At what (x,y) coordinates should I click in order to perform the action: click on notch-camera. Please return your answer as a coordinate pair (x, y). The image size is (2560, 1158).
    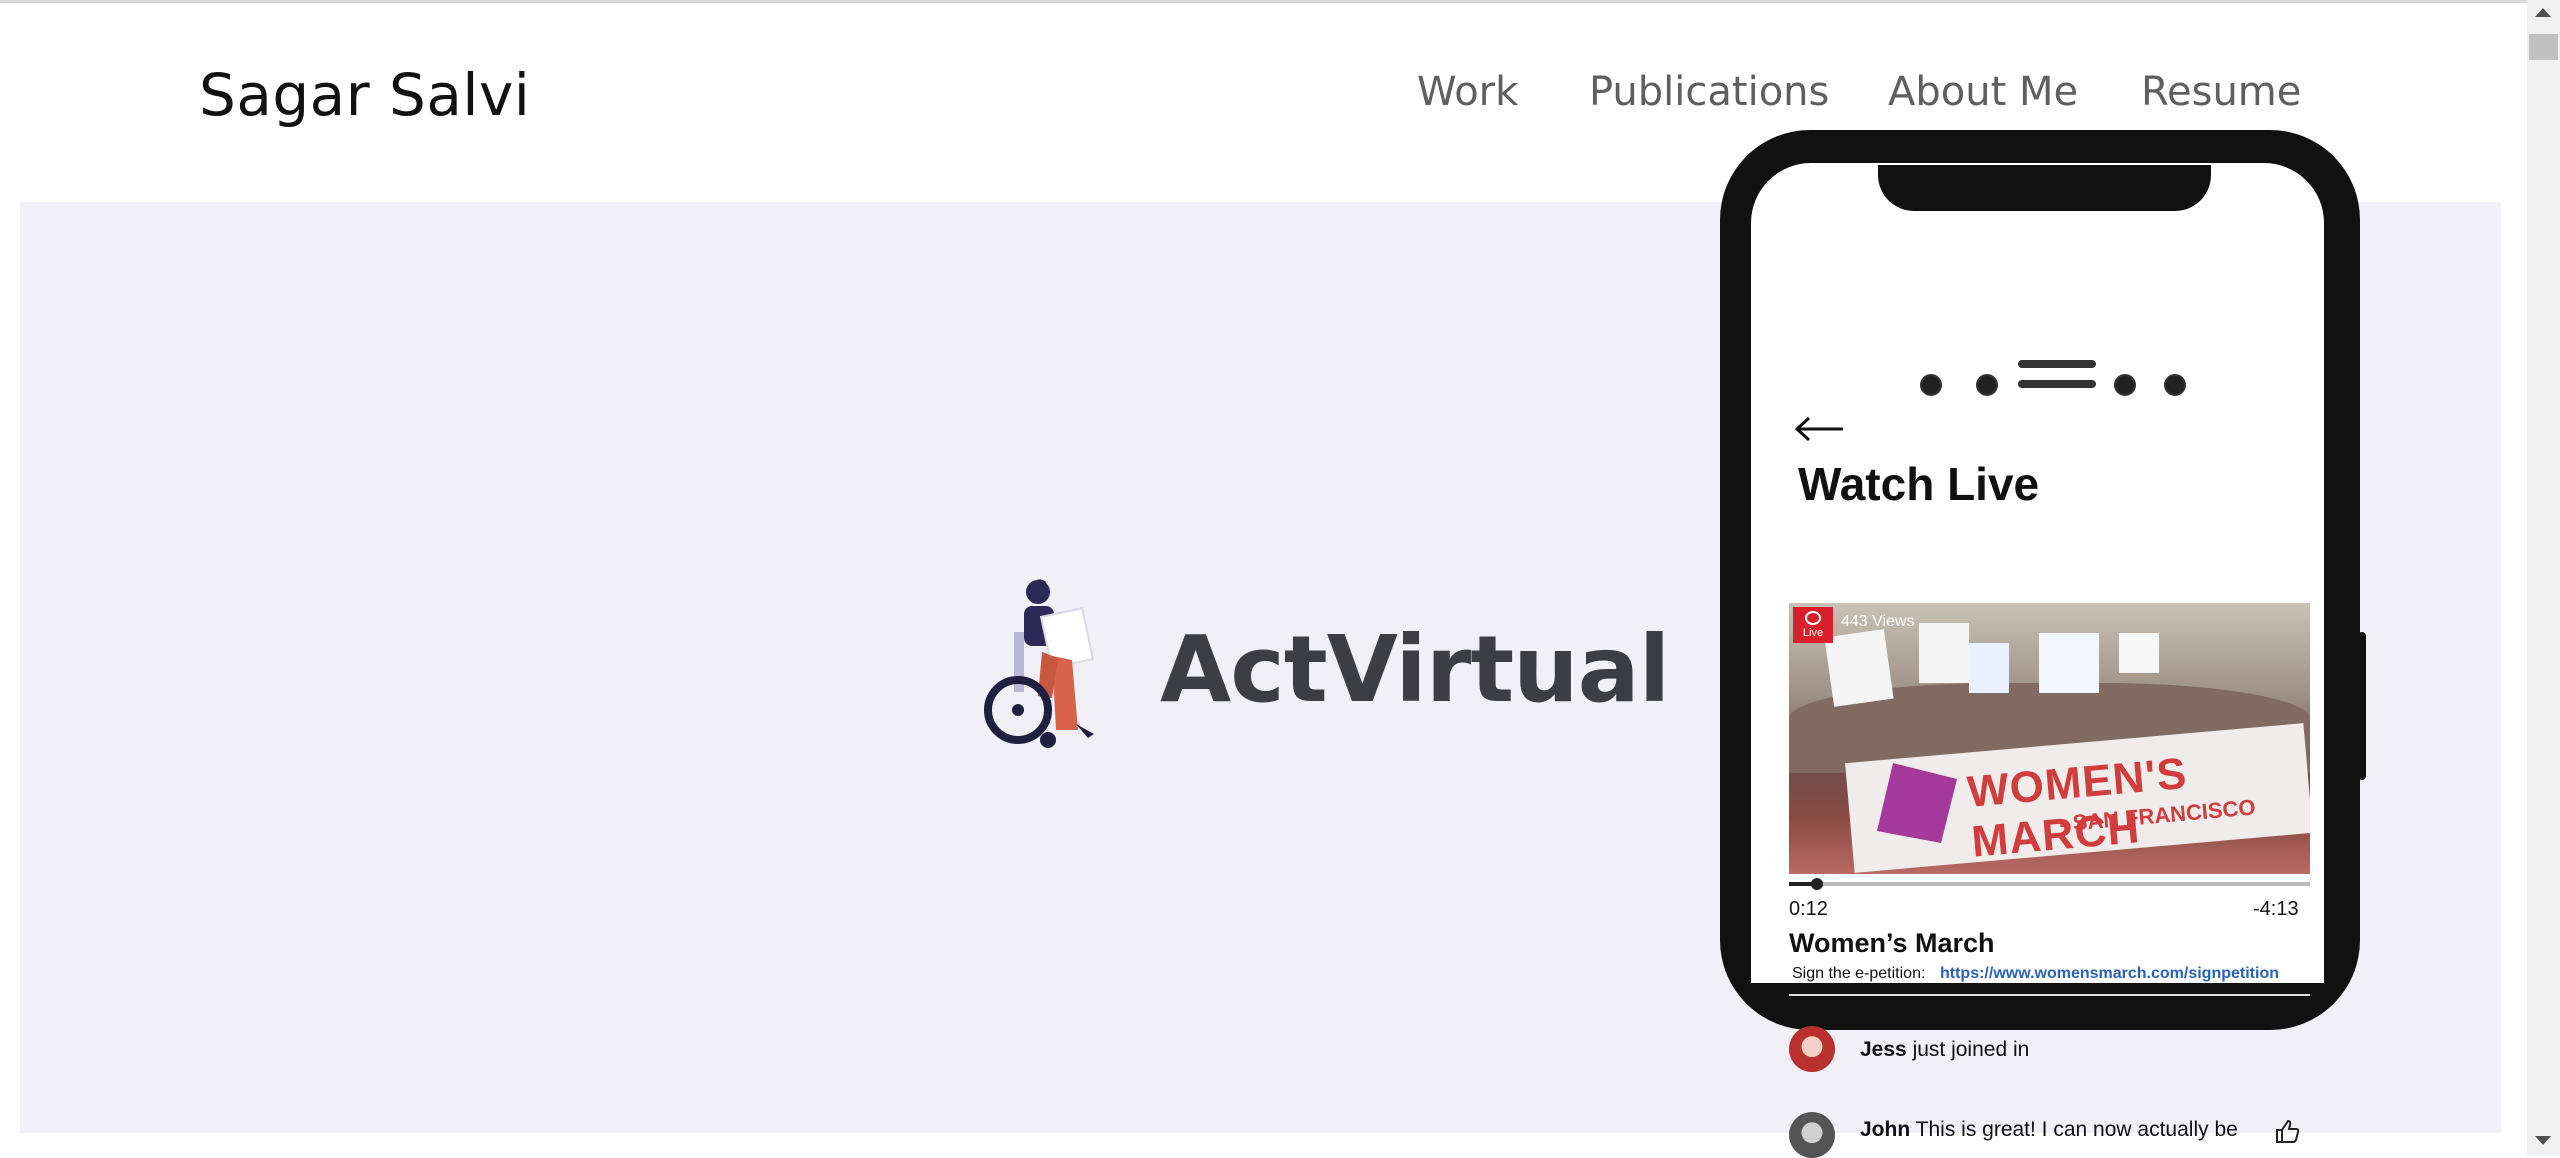
    Looking at the image, I should click on (1987, 385).